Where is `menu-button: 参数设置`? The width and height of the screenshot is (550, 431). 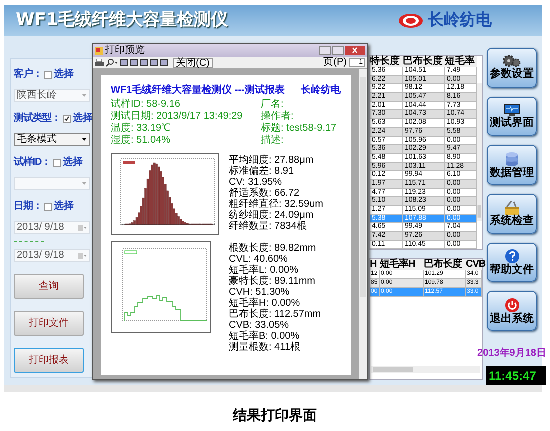
menu-button: 参数设置 is located at coordinates (512, 68).